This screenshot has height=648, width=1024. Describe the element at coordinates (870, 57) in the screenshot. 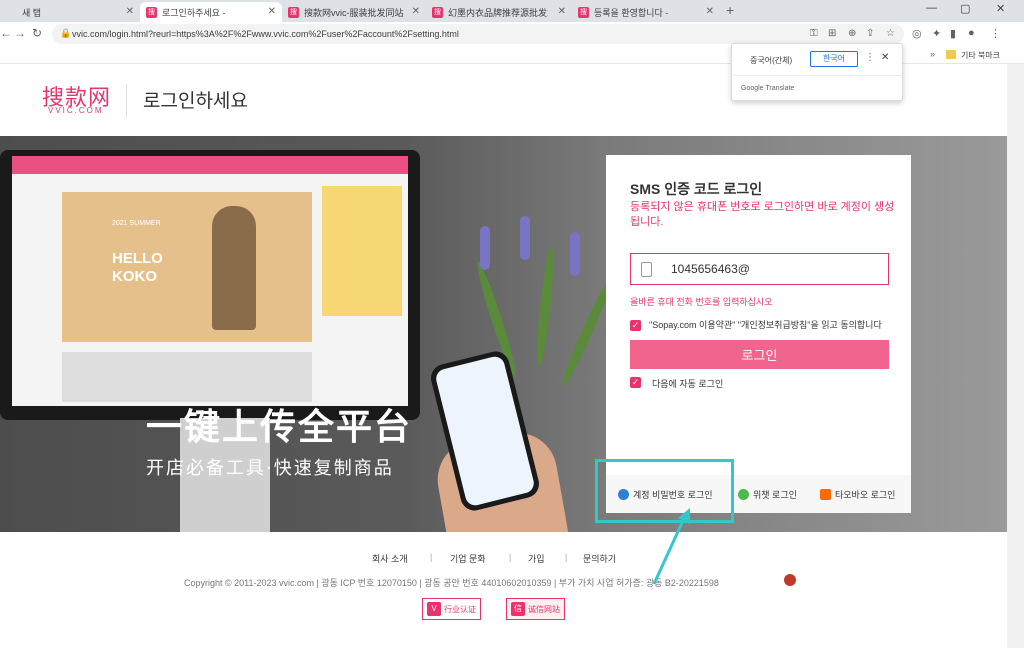

I see `more-options-icon: ⋮` at that location.